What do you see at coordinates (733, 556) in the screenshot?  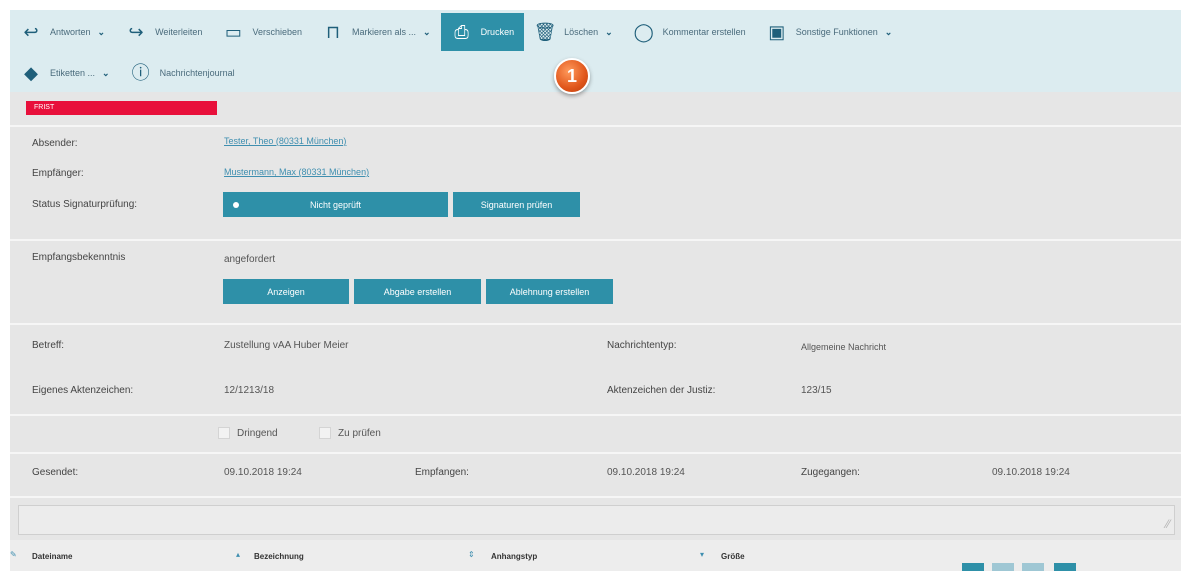 I see `column-header-size: Größe` at bounding box center [733, 556].